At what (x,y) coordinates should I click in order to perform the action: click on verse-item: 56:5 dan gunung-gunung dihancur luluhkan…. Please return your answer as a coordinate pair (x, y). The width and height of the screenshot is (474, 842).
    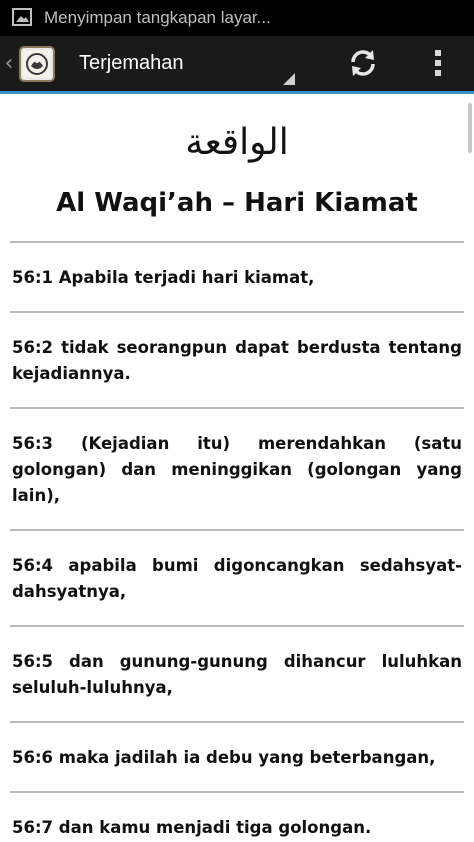
    Looking at the image, I should click on (237, 673).